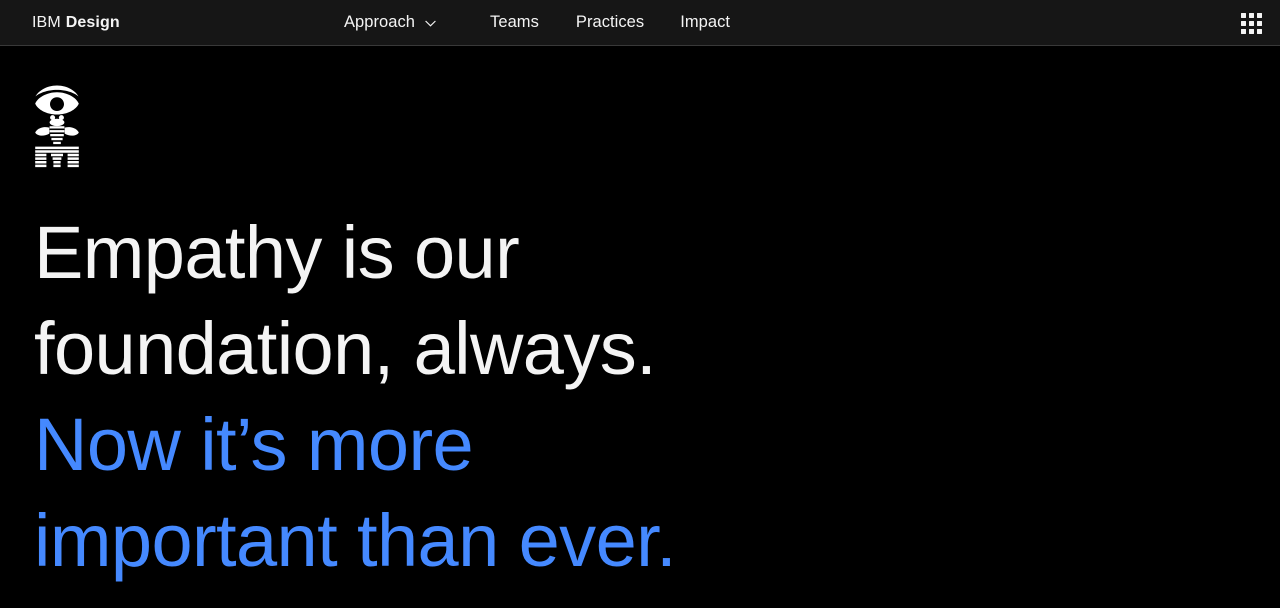 The height and width of the screenshot is (608, 1280). What do you see at coordinates (380, 22) in the screenshot?
I see `nav-item-label: Approach` at bounding box center [380, 22].